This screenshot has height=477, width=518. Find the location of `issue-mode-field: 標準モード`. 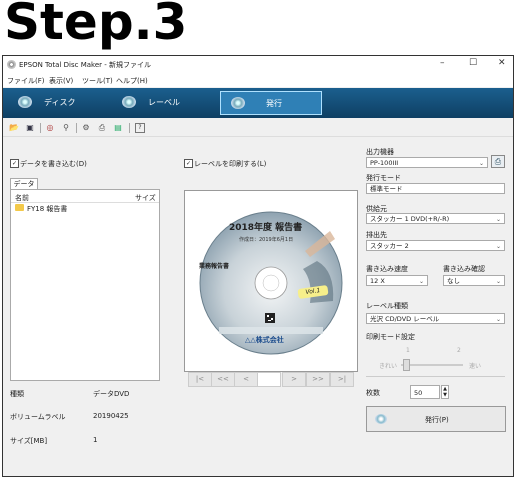

issue-mode-field: 標準モード is located at coordinates (435, 188).